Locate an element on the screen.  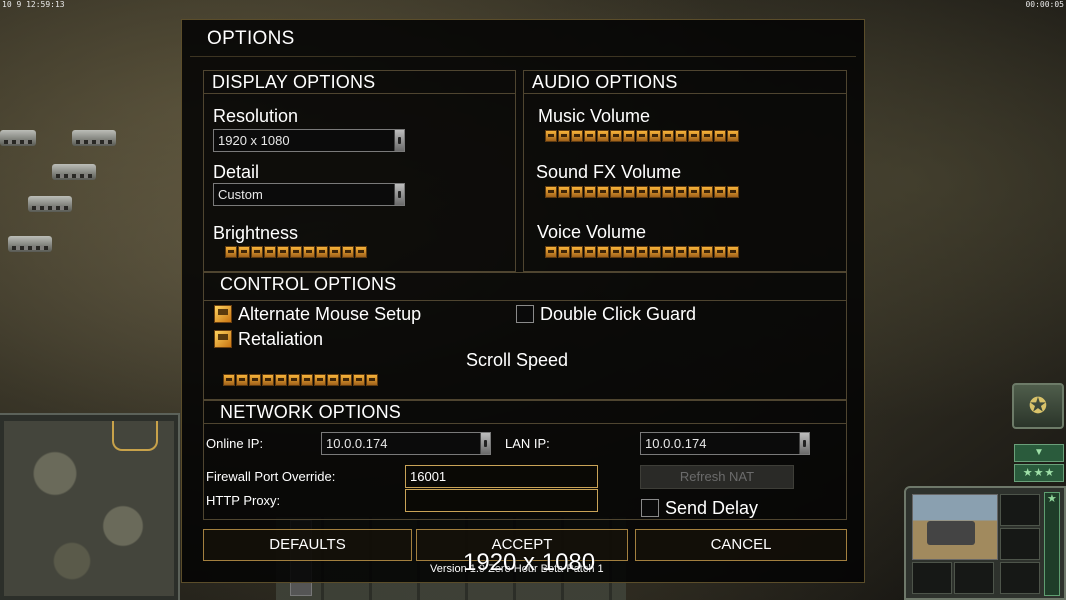
voice-volume-slider is located at coordinates (642, 252).